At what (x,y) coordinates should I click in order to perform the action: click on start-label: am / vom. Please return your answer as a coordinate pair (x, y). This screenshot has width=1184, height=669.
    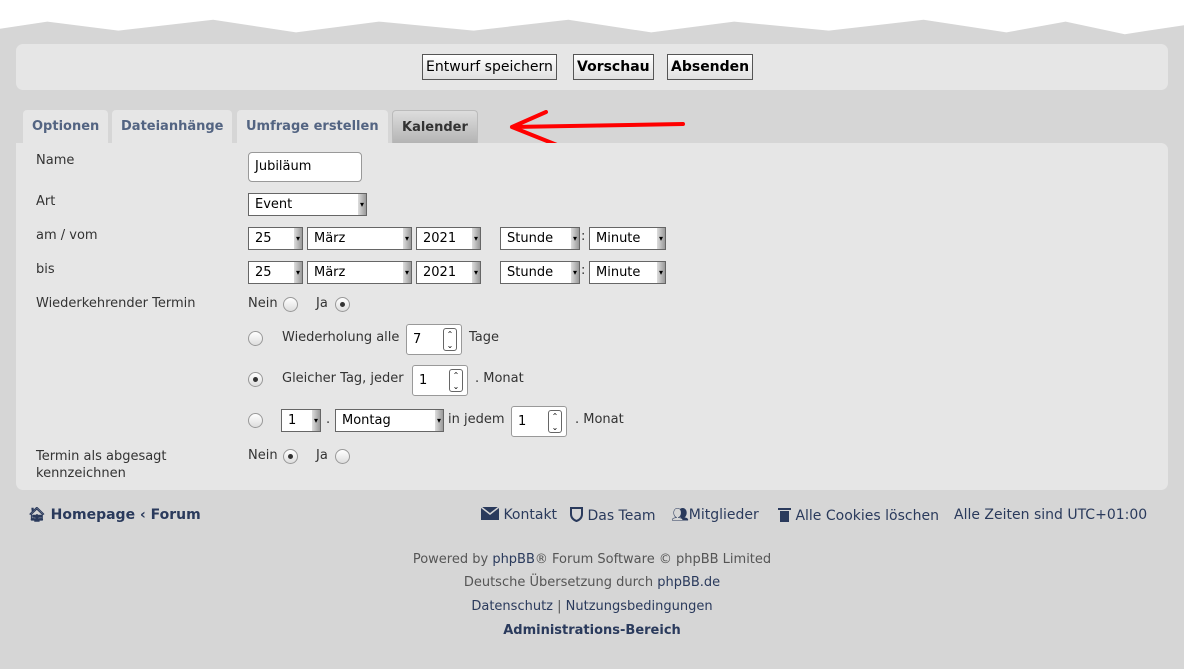
    Looking at the image, I should click on (67, 235).